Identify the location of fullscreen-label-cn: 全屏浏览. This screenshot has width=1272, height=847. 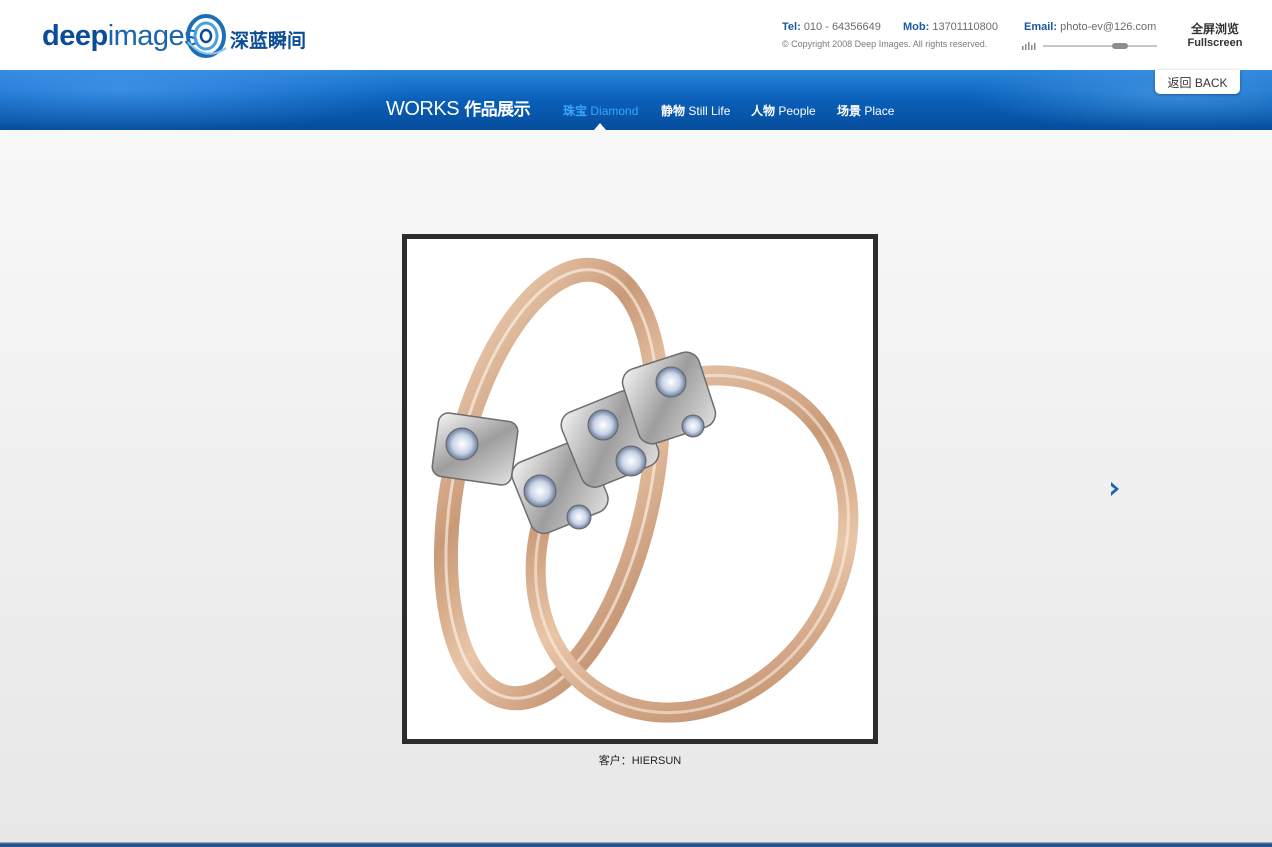
(1214, 29).